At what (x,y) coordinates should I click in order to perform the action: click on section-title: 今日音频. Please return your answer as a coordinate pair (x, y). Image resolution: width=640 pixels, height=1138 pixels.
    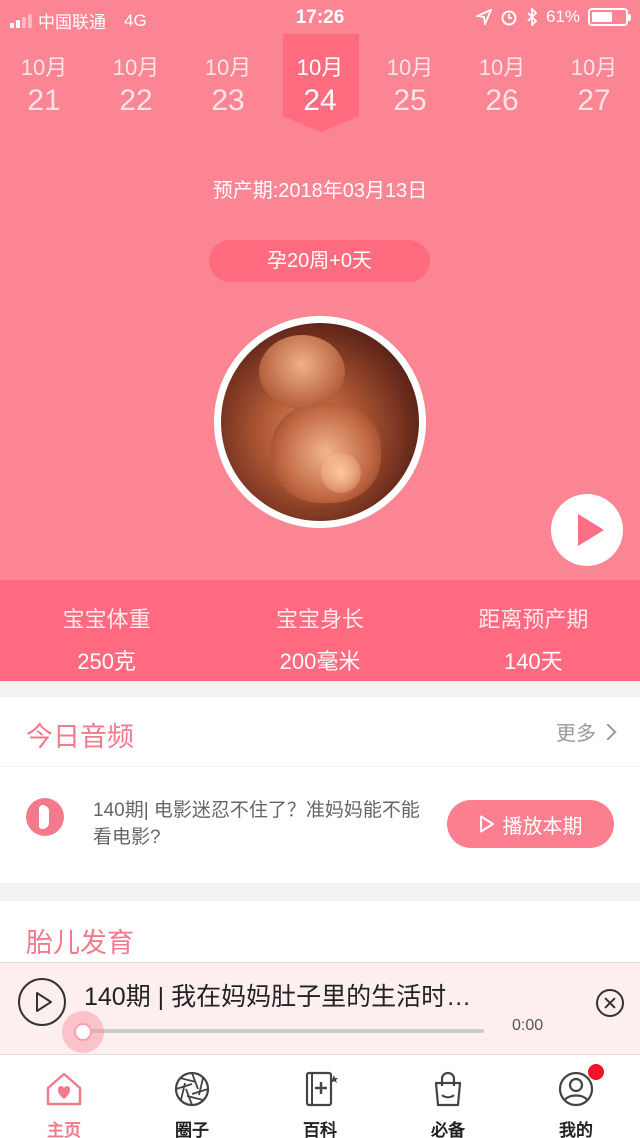
    Looking at the image, I should click on (80, 737).